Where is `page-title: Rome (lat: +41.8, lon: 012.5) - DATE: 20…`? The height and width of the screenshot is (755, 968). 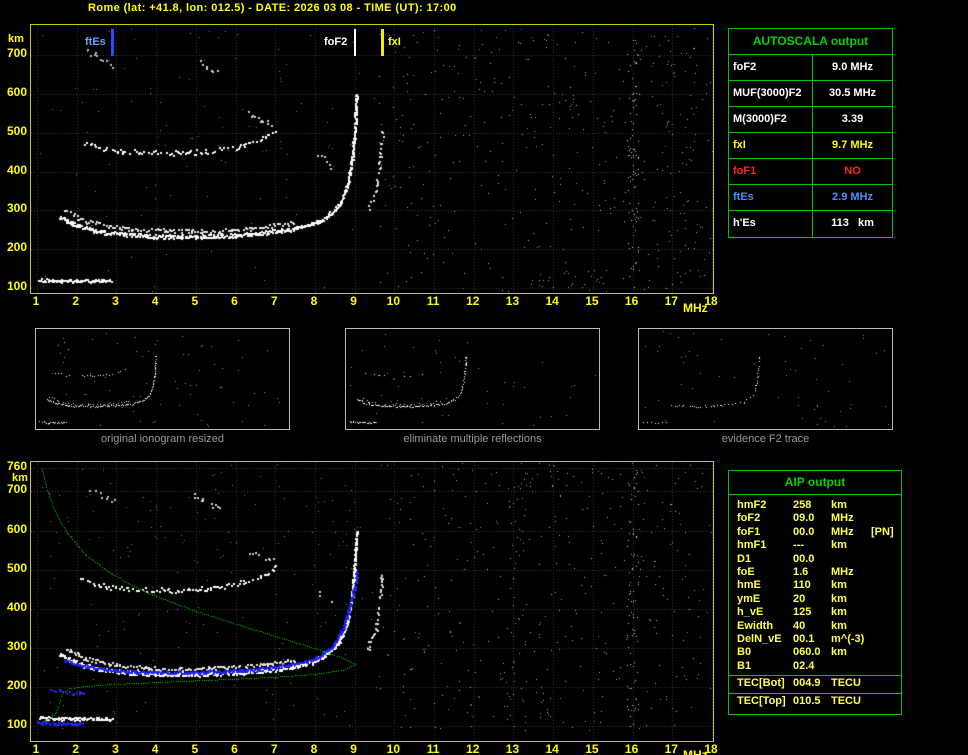 page-title: Rome (lat: +41.8, lon: 012.5) - DATE: 20… is located at coordinates (272, 8).